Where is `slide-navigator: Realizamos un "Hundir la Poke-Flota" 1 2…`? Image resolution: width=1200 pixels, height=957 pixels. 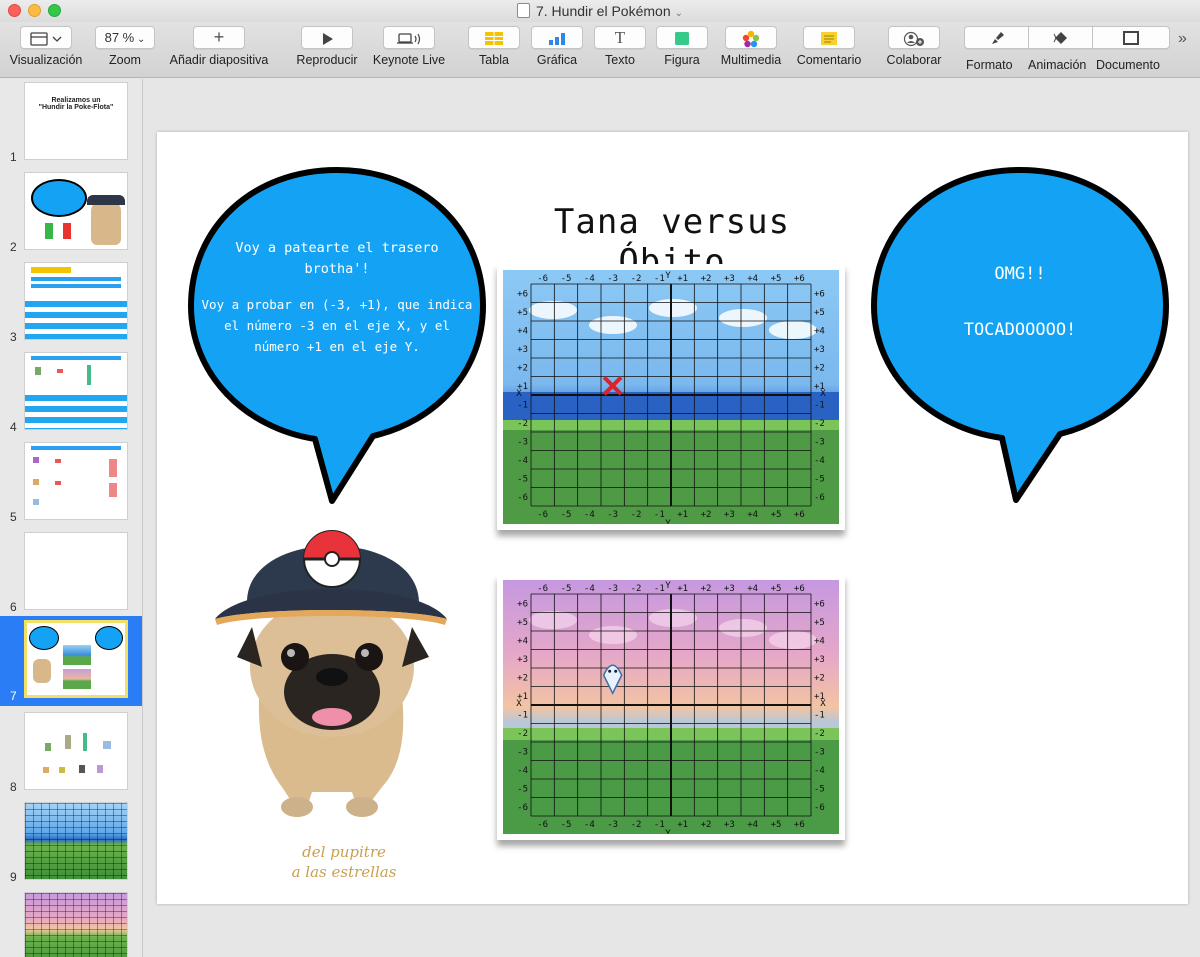
slide-navigator: Realizamos un "Hundir la Poke-Flota" 1 2… is located at coordinates (71, 518).